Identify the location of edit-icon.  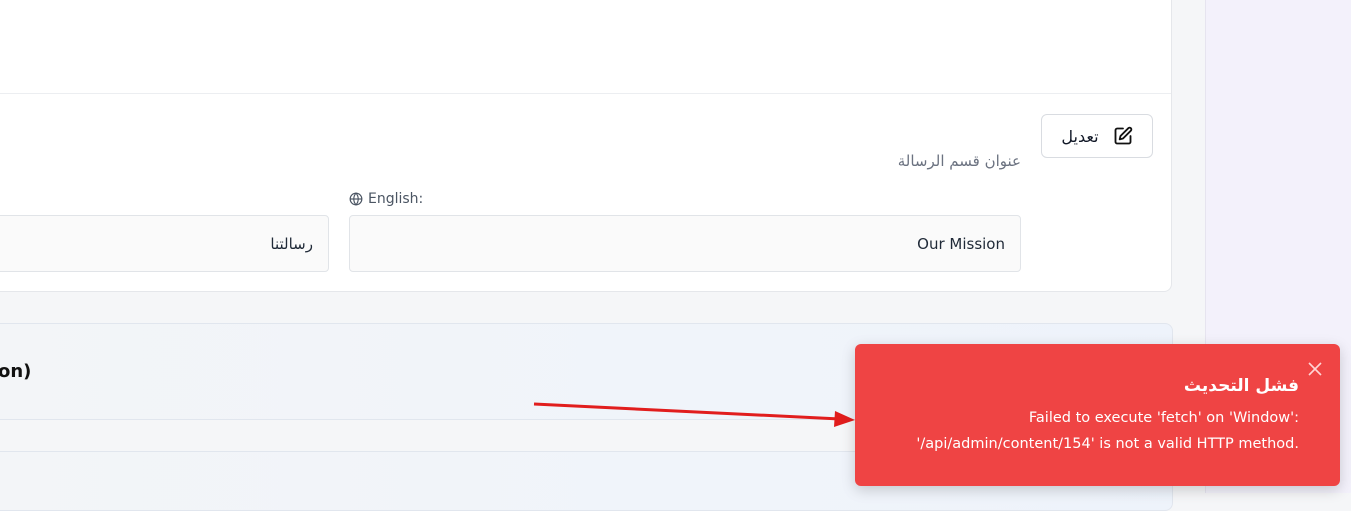
(1123, 135).